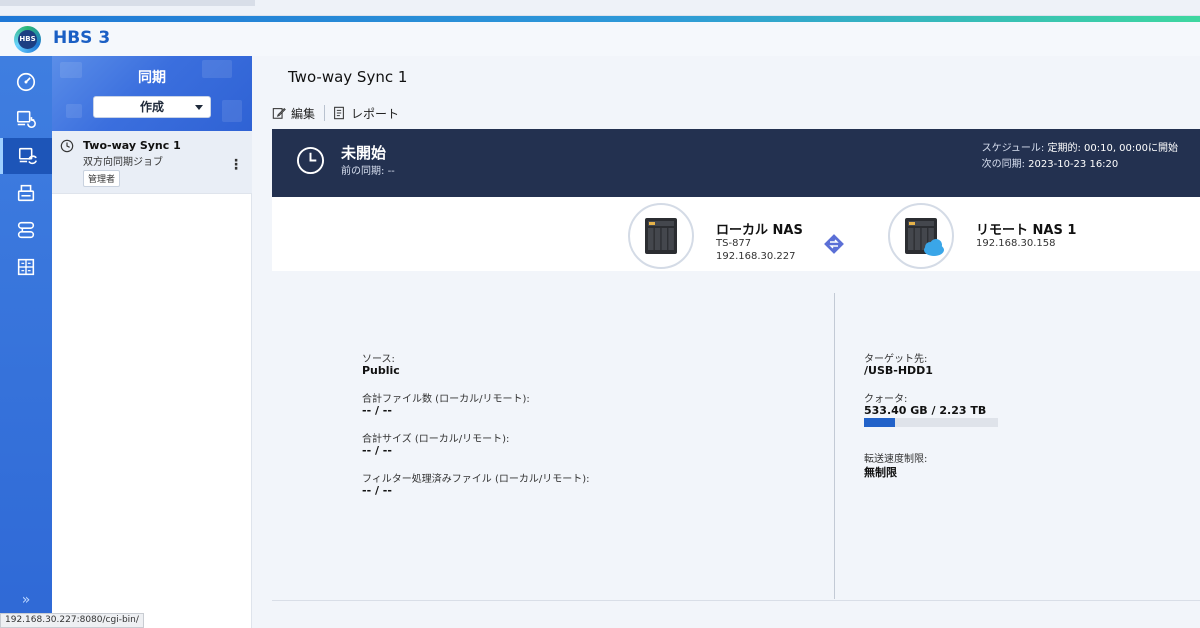 The width and height of the screenshot is (1200, 628). I want to click on rail-item-backup, so click(26, 119).